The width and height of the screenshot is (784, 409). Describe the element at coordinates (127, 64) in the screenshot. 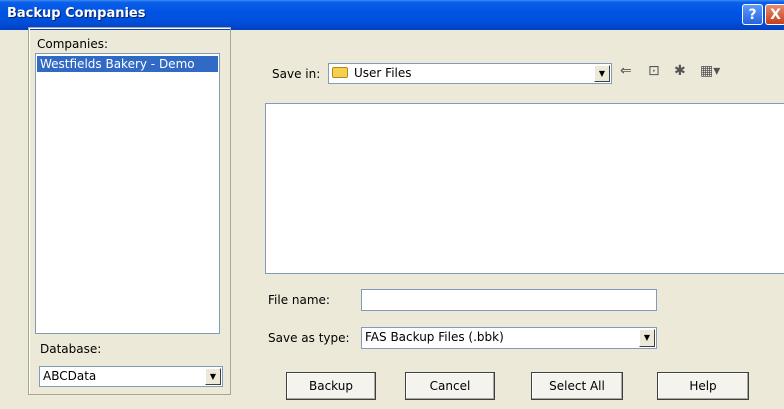

I see `list-item: Westfields Bakery - Demo` at that location.